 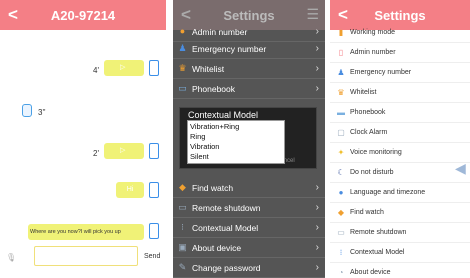 I want to click on settings-item: ▭ Phonebook ›, so click(x=249, y=89).